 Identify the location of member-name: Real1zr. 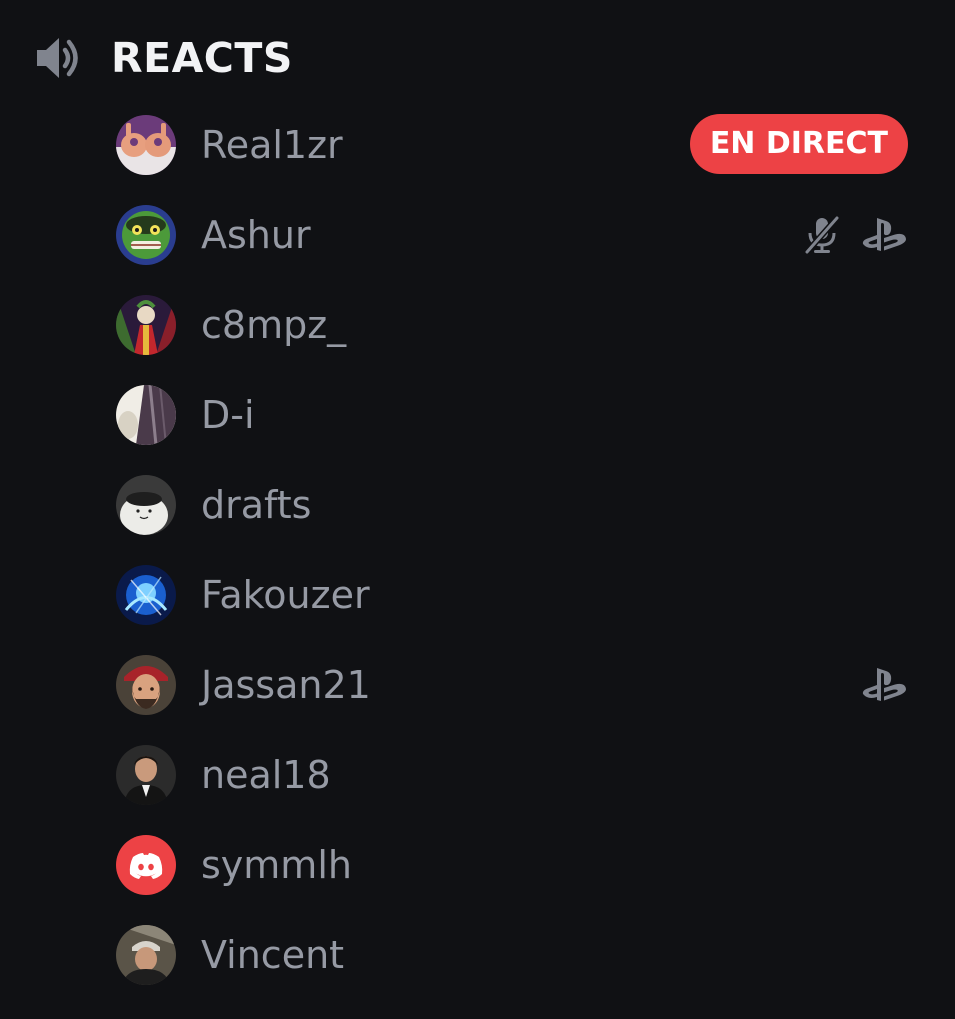
(272, 145).